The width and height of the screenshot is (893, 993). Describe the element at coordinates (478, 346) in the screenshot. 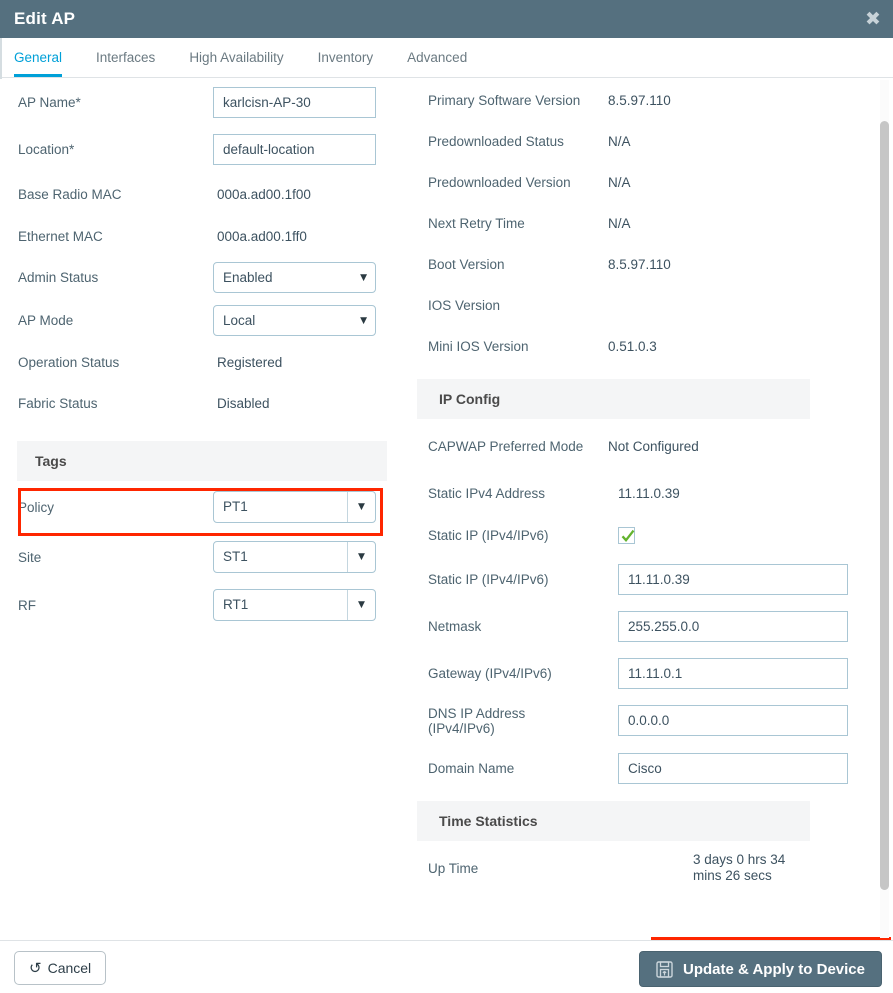

I see `mini-ios-version-label: Mini IOS Version` at that location.